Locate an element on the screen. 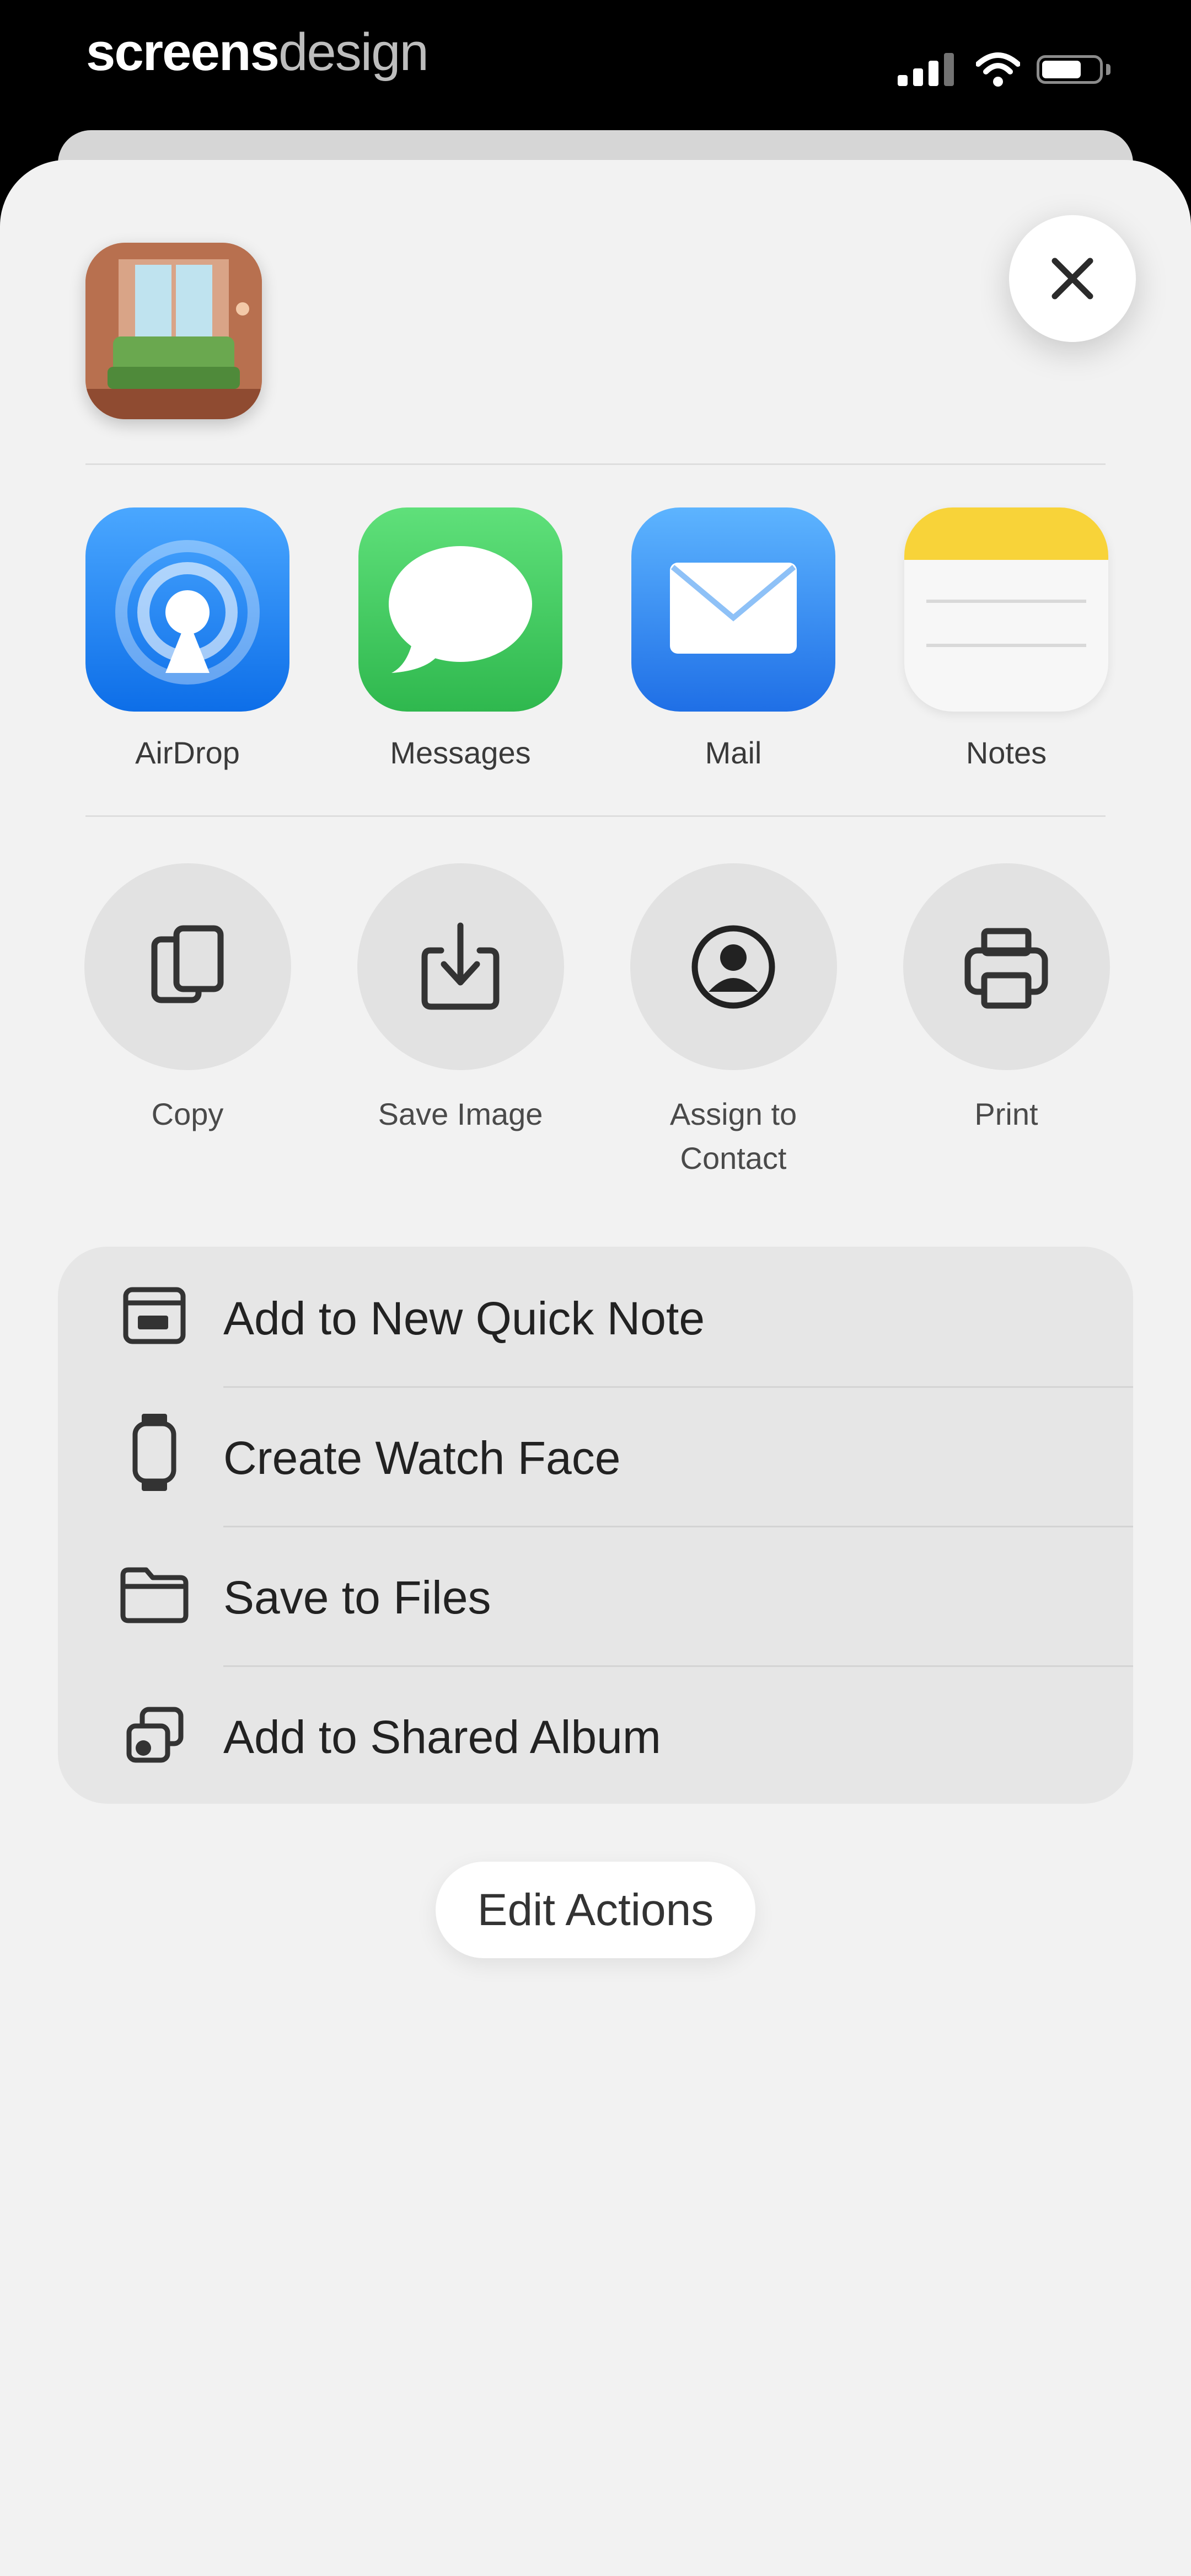 Image resolution: width=1191 pixels, height=2576 pixels. share-app-label: AirDrop is located at coordinates (187, 752).